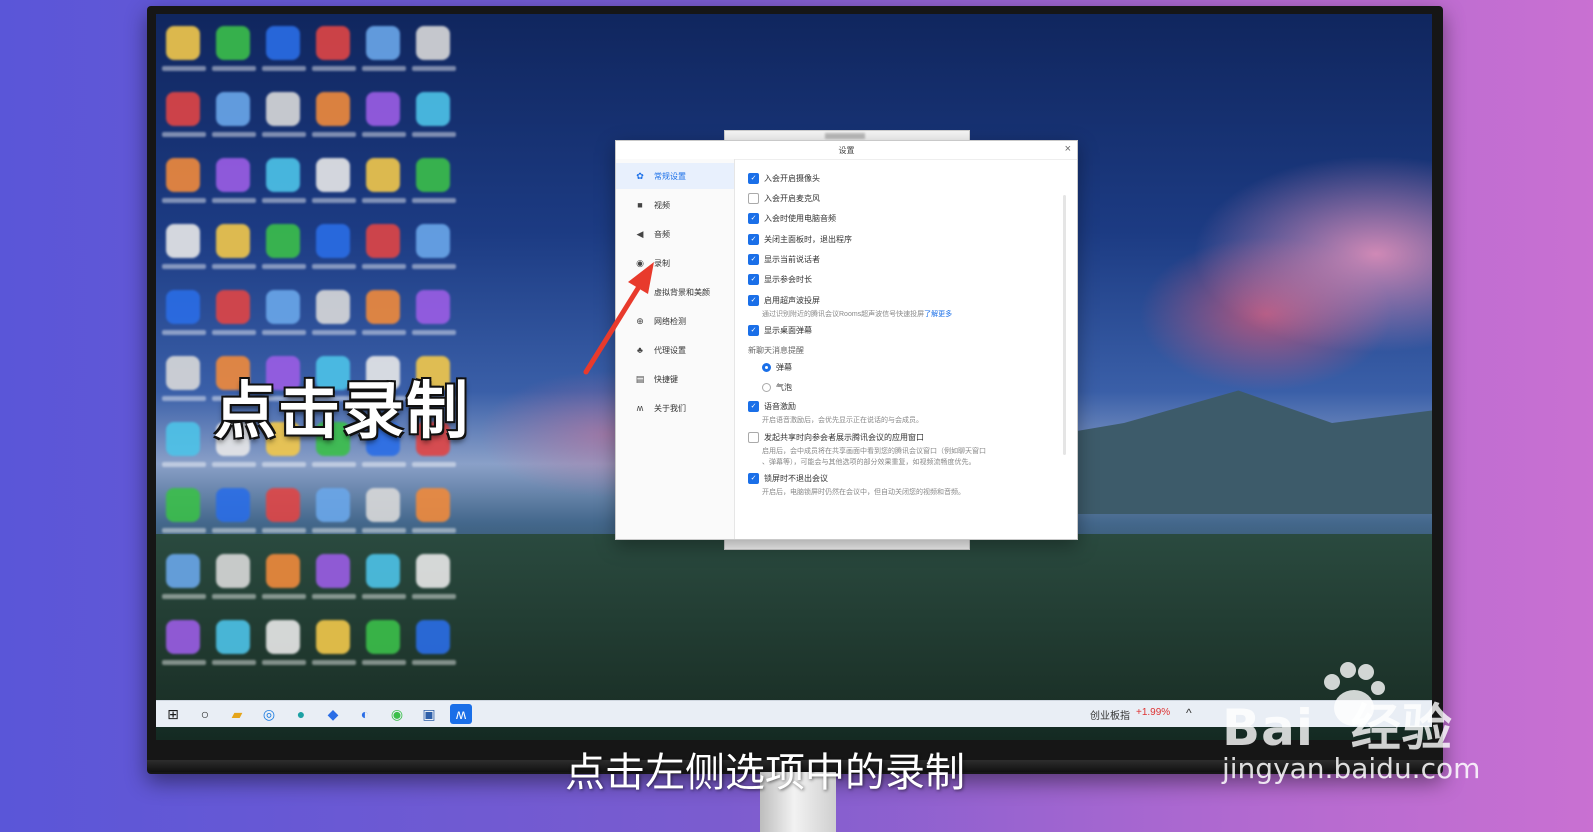 This screenshot has height=832, width=1593. I want to click on search-icon: ○, so click(205, 714).